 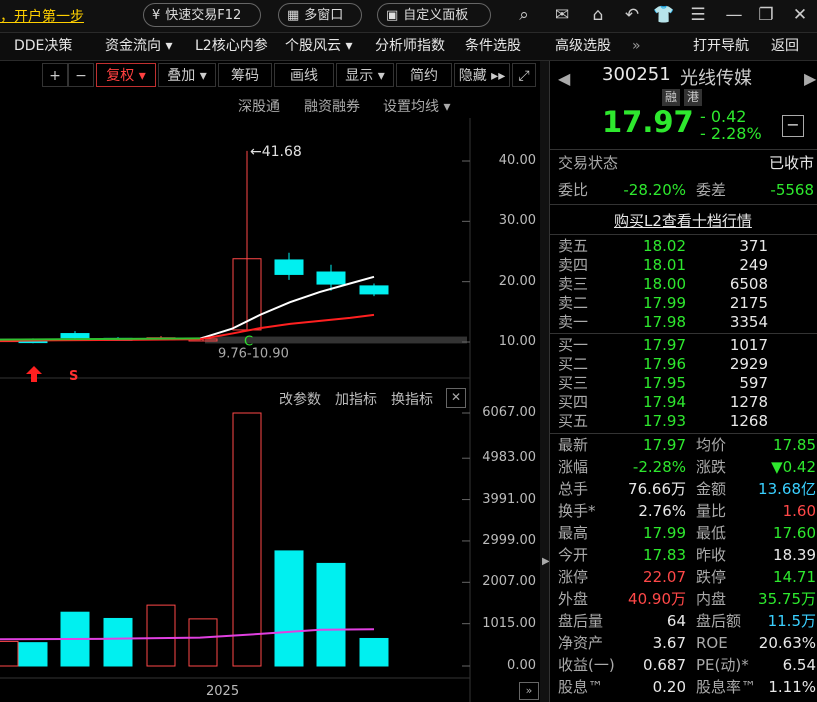 What do you see at coordinates (231, 46) in the screenshot?
I see `menu-l2-core: L2核心内参` at bounding box center [231, 46].